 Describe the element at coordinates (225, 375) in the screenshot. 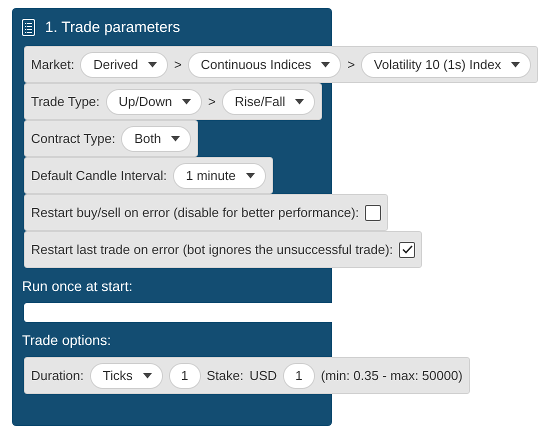

I see `label-text: Stake:` at that location.